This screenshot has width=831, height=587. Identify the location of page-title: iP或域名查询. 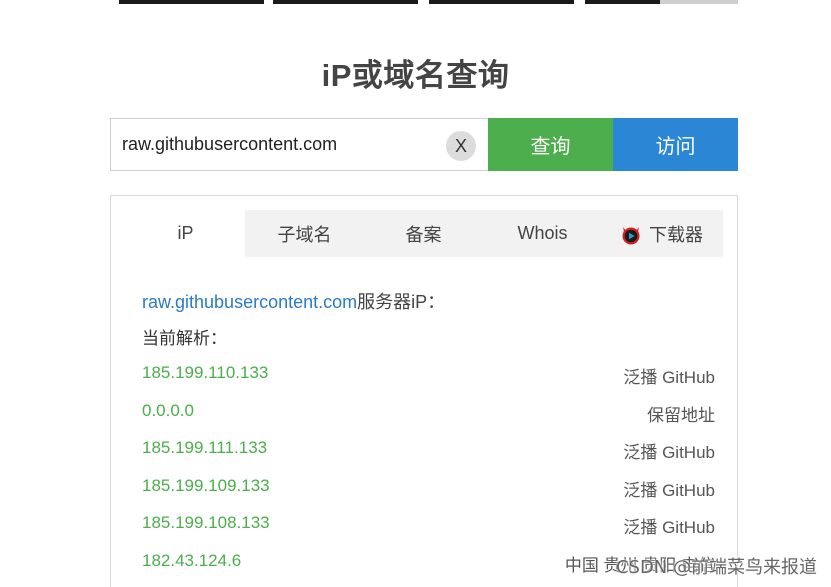
(415, 75).